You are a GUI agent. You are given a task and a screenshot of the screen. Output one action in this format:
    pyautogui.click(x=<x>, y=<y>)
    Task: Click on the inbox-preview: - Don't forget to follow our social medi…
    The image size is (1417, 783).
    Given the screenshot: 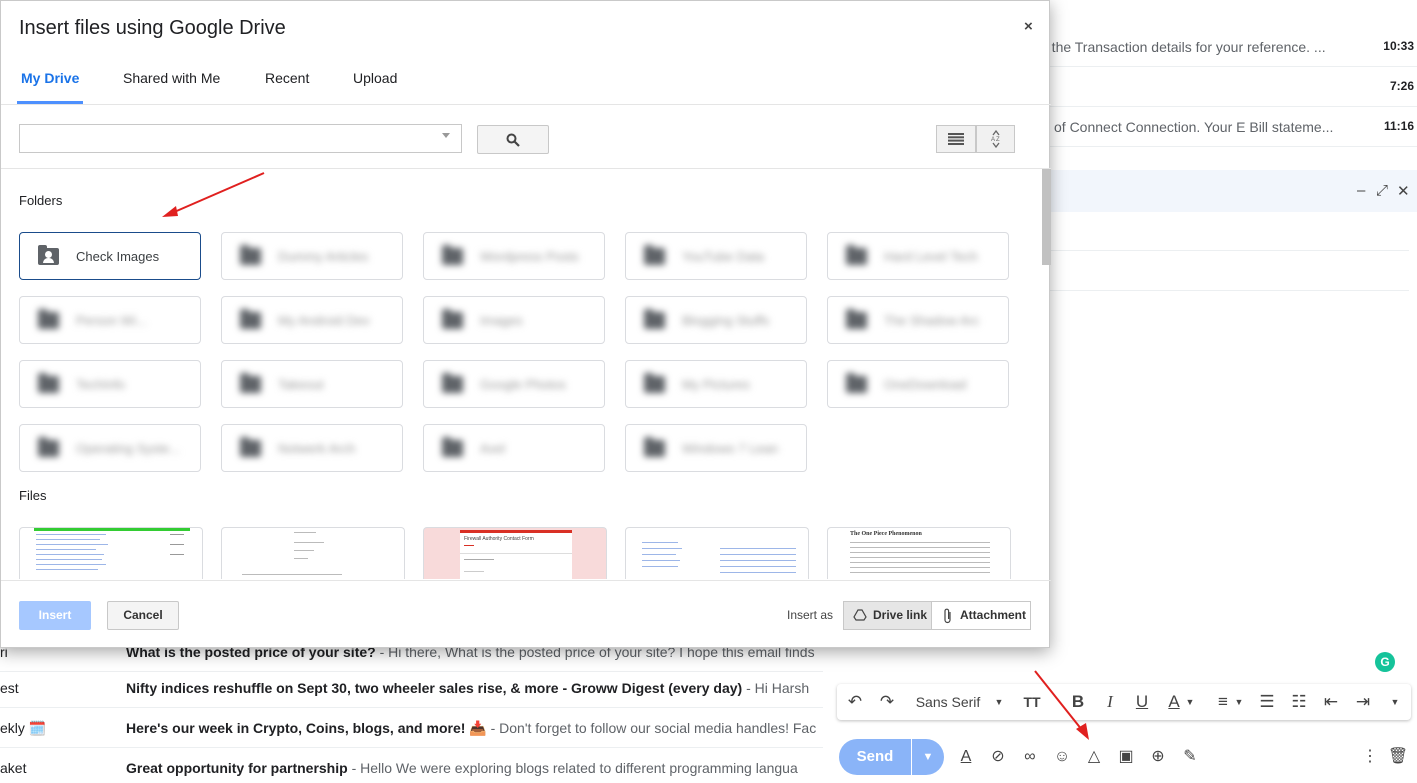 What is the action you would take?
    pyautogui.click(x=651, y=728)
    